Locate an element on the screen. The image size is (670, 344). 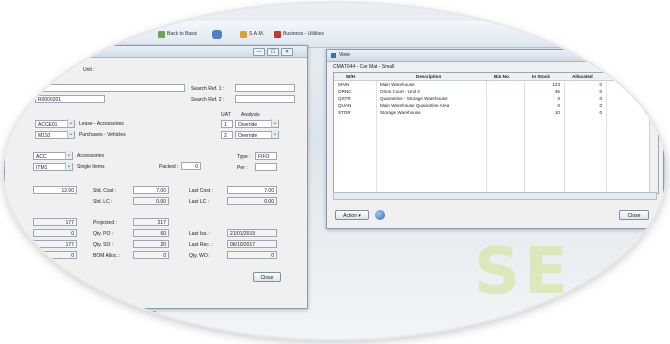
cell-desc: Main Warehouse Quarantine Area is located at coordinates (415, 105).